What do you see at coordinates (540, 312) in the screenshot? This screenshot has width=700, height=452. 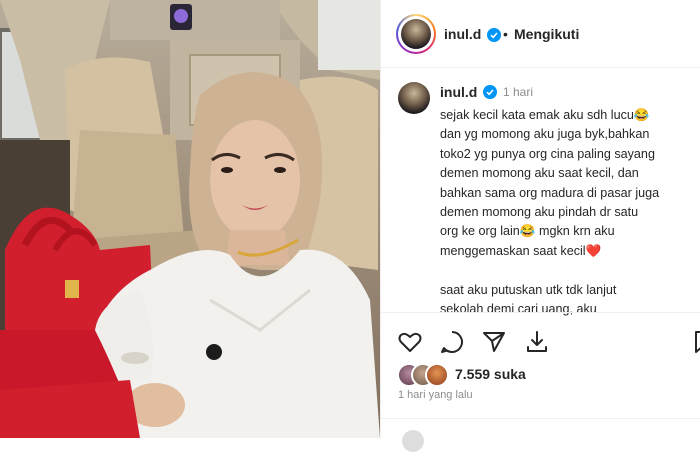 I see `actions-divider` at bounding box center [540, 312].